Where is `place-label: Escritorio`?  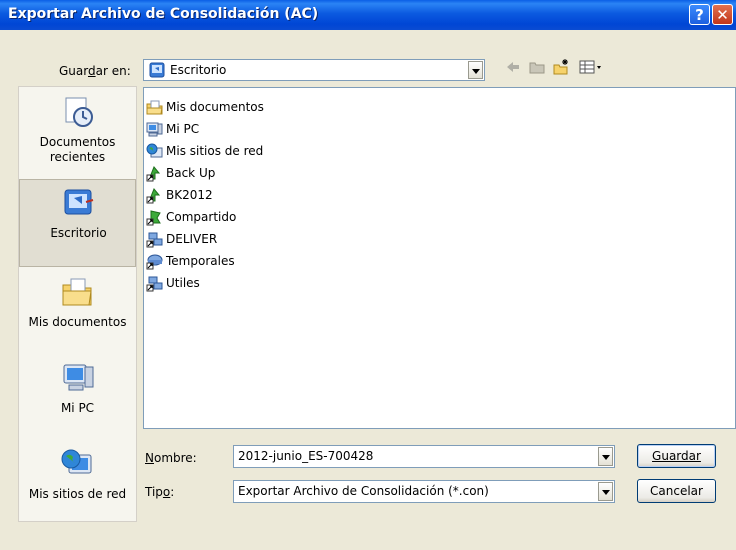
place-label: Escritorio is located at coordinates (78, 233).